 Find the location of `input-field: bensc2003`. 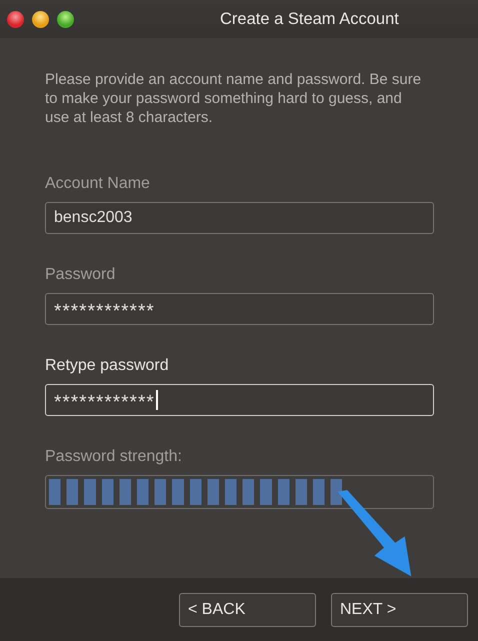

input-field: bensc2003 is located at coordinates (239, 218).